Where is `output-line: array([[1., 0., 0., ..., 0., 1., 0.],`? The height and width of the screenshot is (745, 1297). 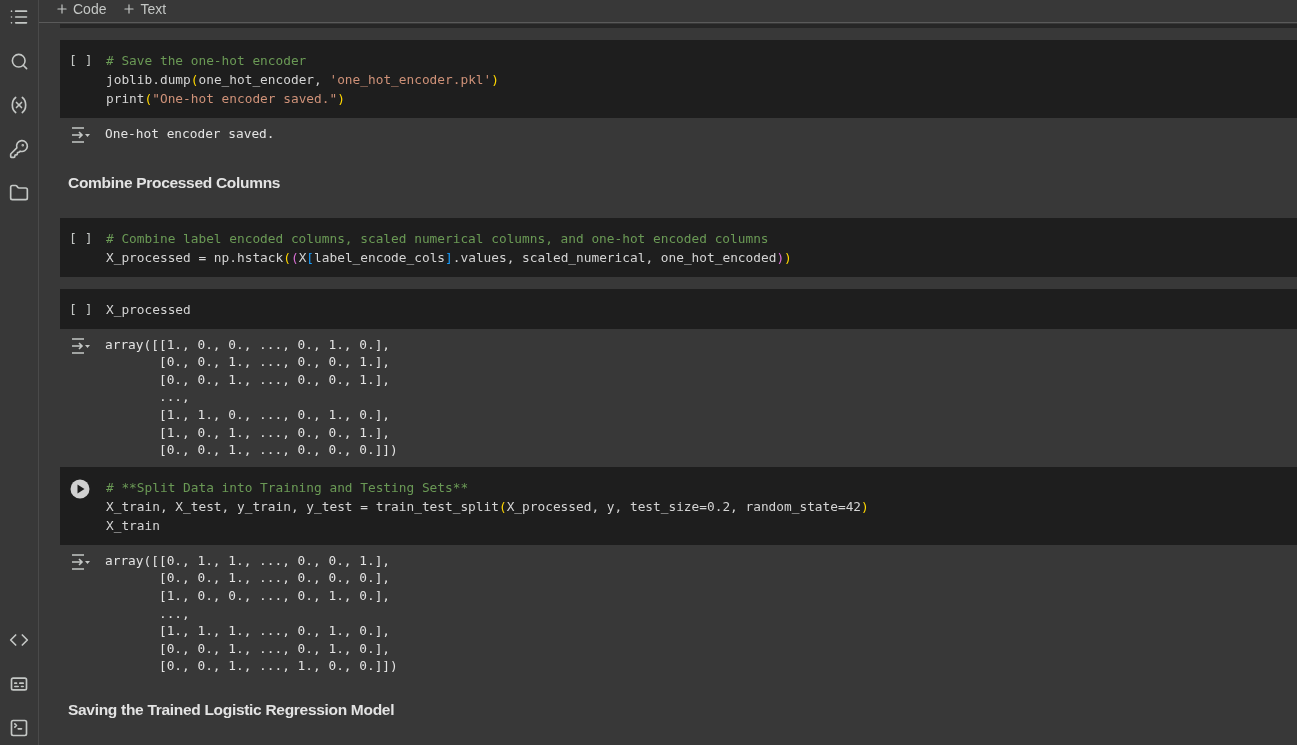
output-line: array([[1., 0., 0., ..., 0., 1., 0.], is located at coordinates (248, 344).